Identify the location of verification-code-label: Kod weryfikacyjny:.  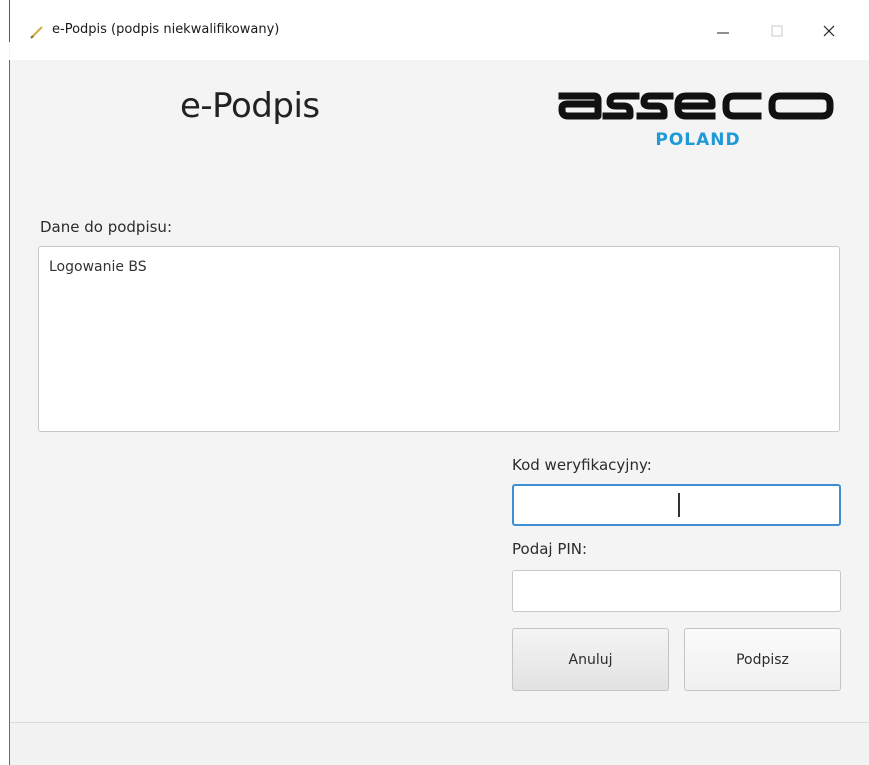
(582, 465).